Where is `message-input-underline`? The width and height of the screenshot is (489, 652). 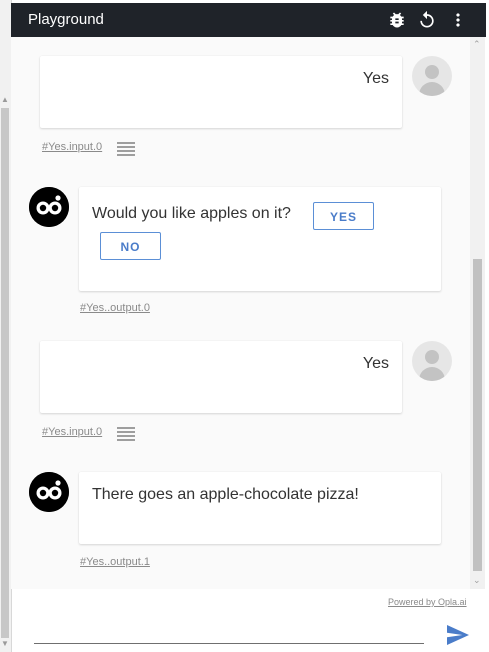 message-input-underline is located at coordinates (229, 643).